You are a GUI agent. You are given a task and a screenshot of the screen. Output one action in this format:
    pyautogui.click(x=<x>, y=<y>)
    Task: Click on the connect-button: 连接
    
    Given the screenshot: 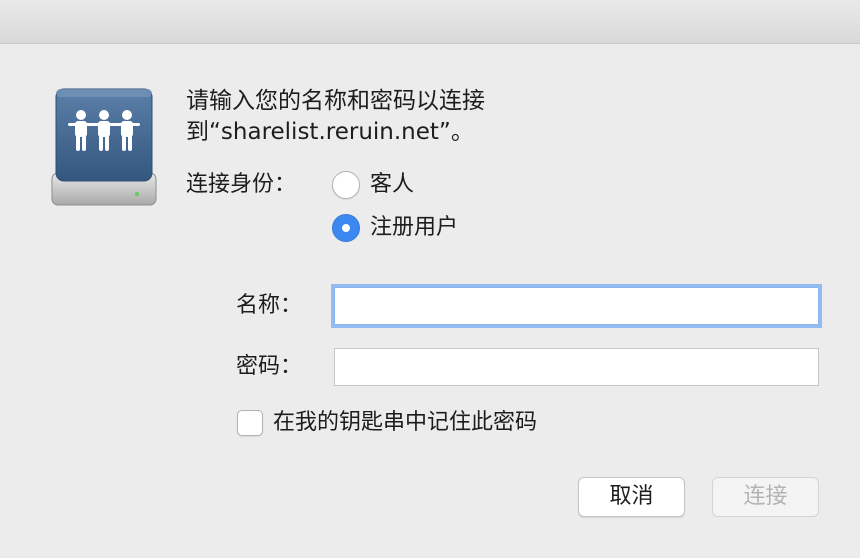 What is the action you would take?
    pyautogui.click(x=765, y=497)
    